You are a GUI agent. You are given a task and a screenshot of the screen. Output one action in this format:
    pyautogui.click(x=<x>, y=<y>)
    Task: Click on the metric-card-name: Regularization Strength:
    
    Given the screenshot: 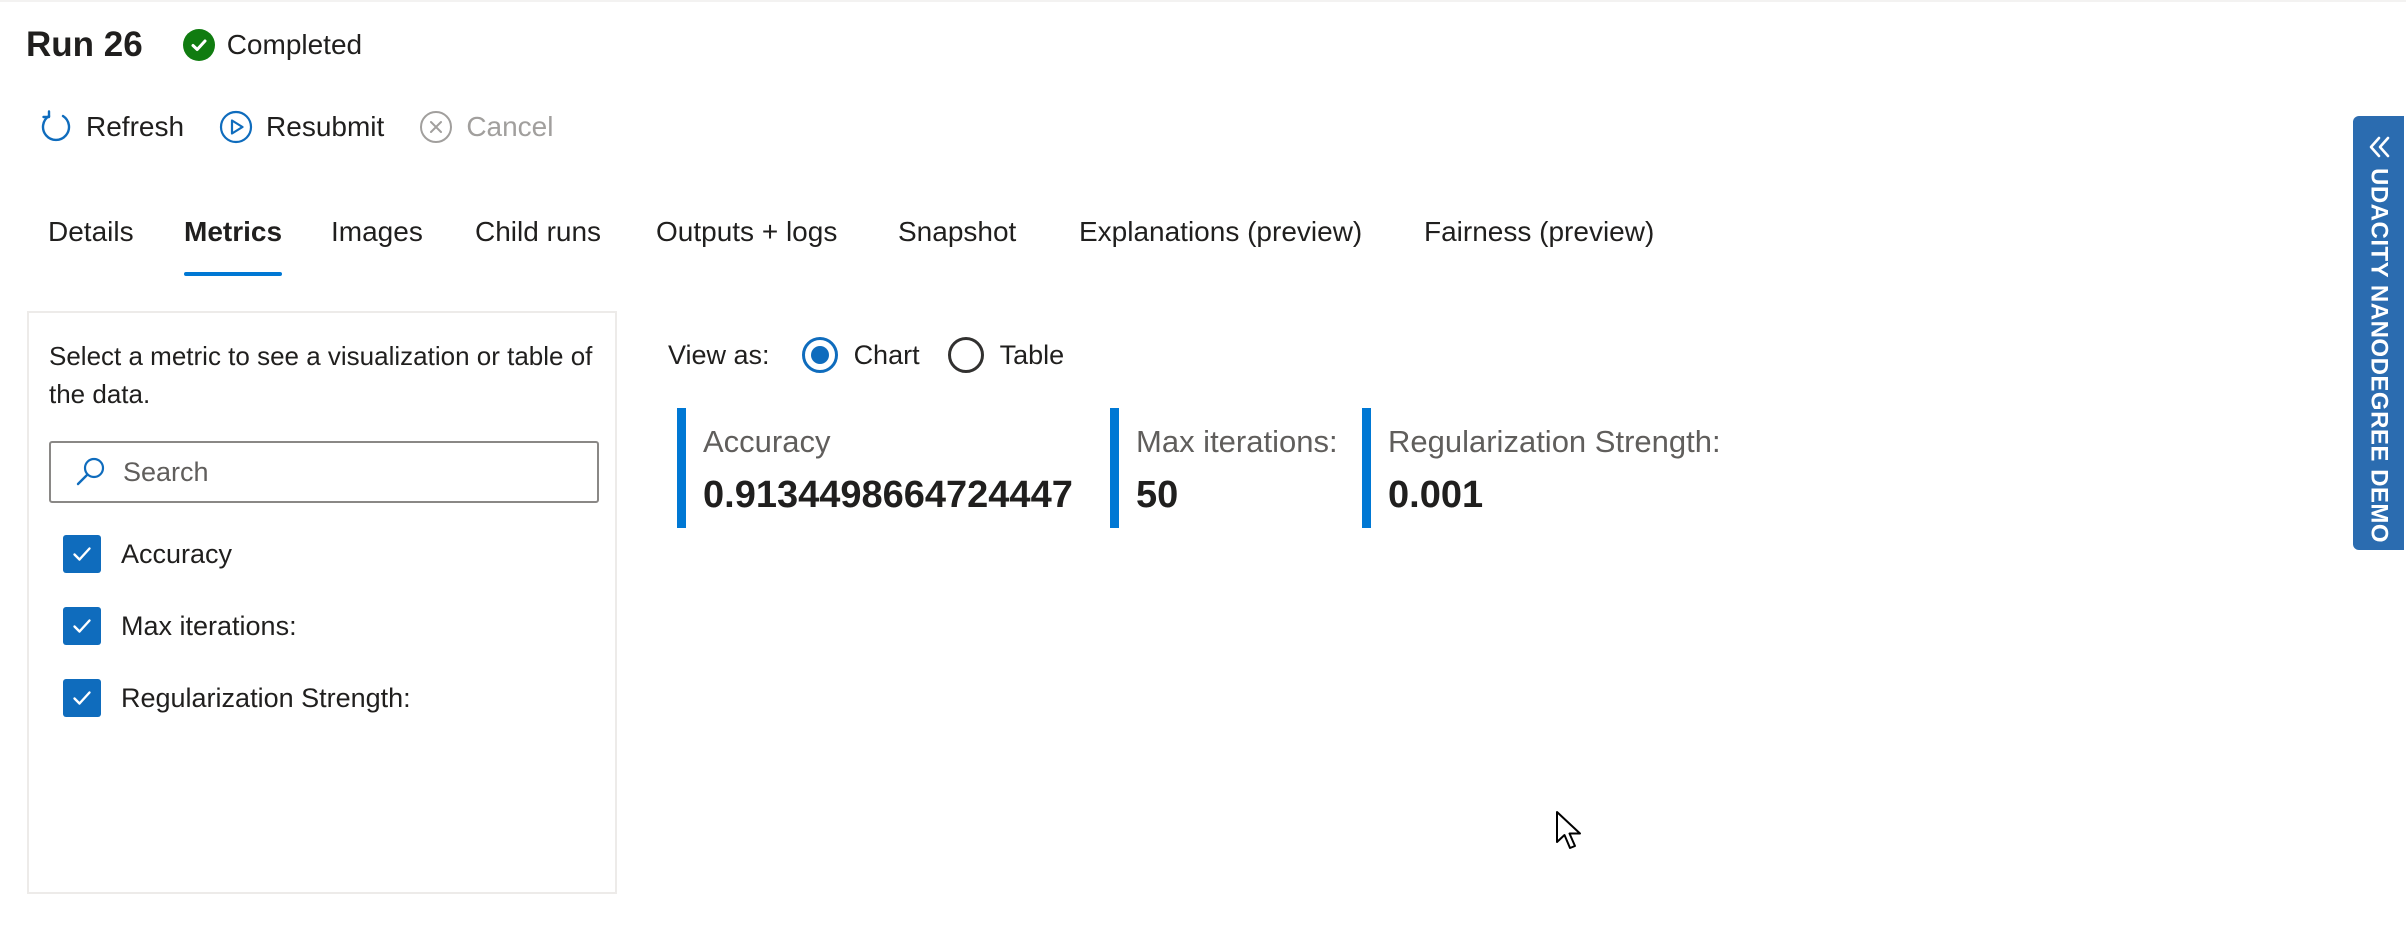 What is the action you would take?
    pyautogui.click(x=1554, y=441)
    